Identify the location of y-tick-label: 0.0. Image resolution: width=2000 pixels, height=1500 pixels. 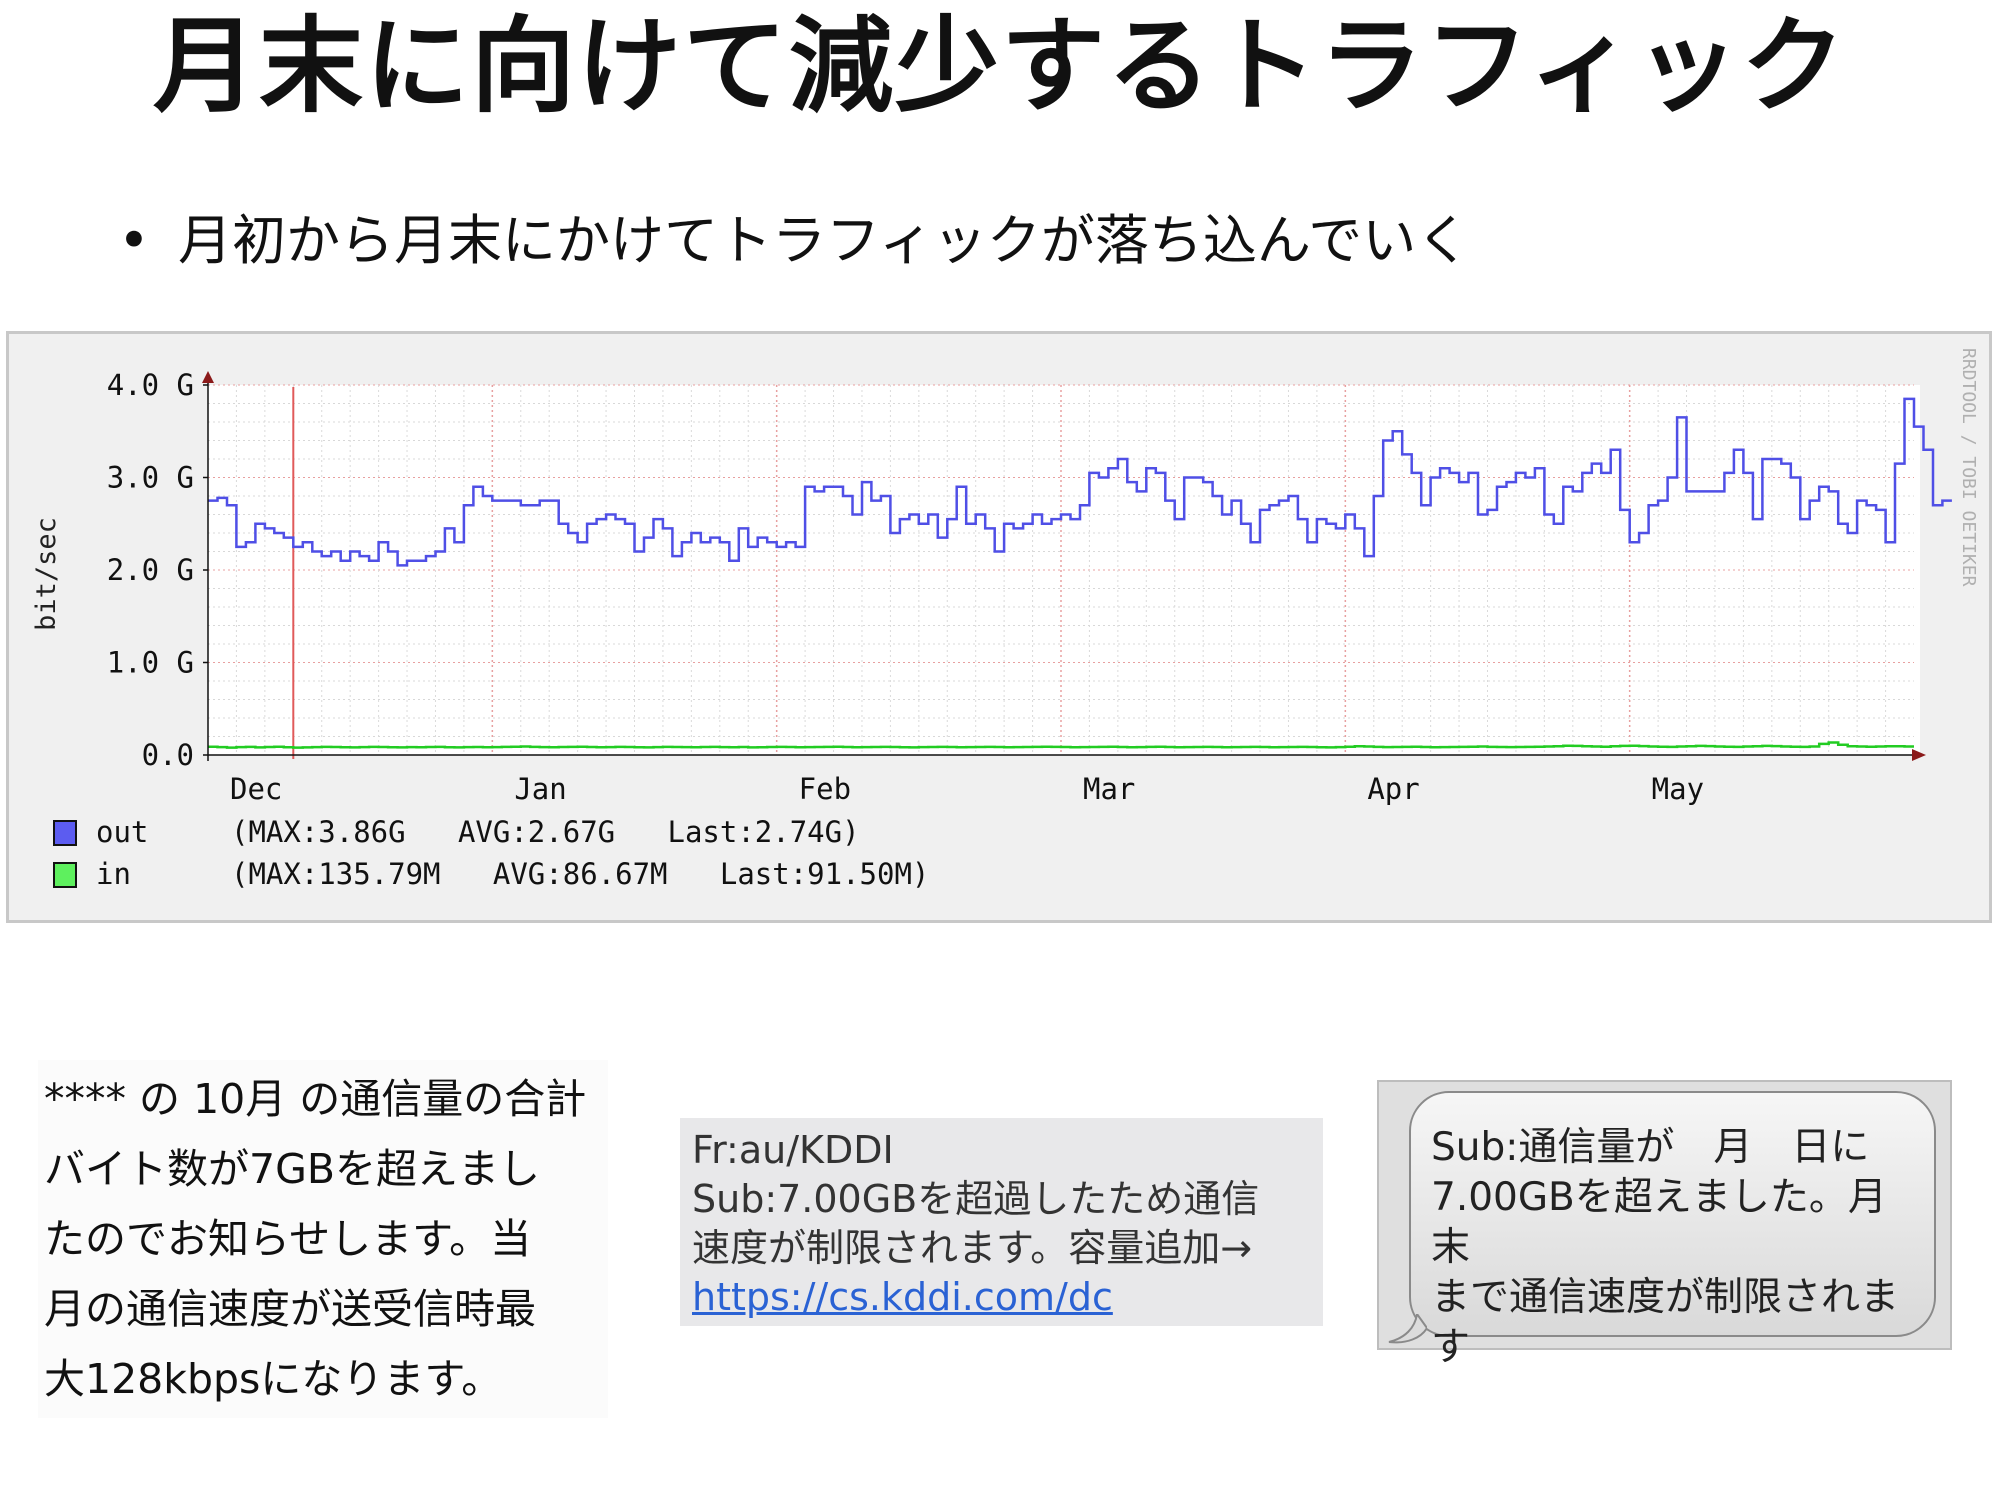
(168, 755).